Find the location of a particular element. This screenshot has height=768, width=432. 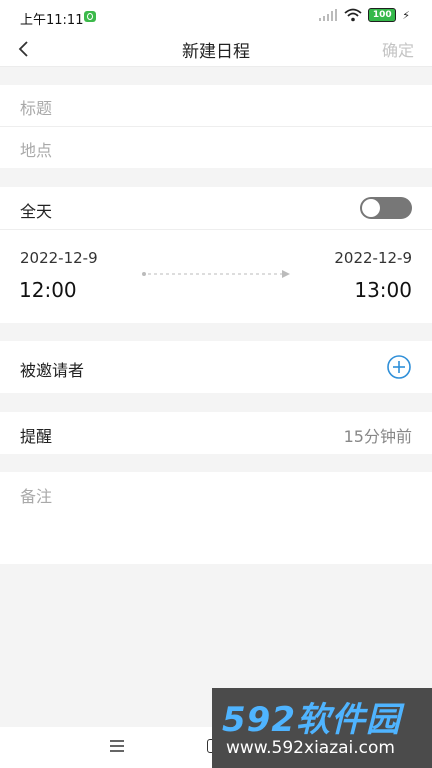

location-placeholder: 地点 is located at coordinates (36, 150).